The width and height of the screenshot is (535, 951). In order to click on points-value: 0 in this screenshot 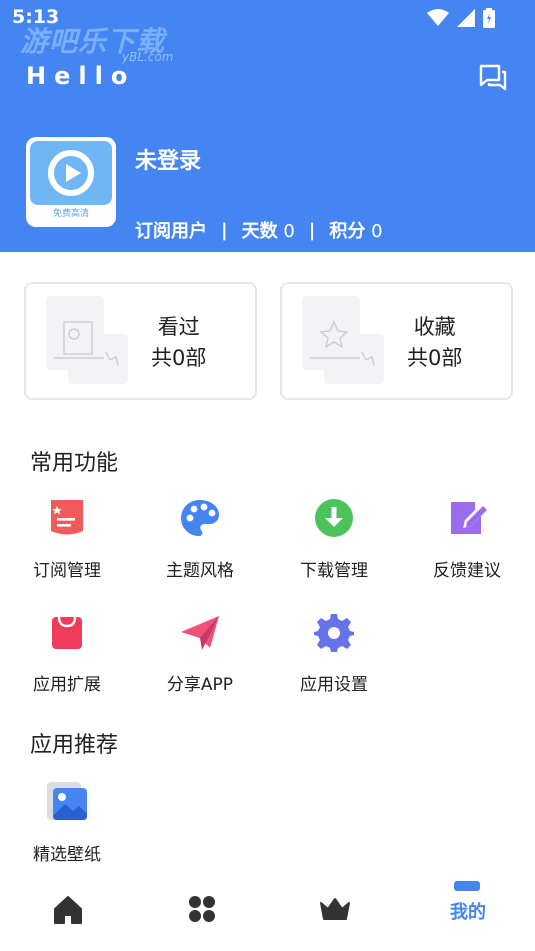, I will do `click(377, 231)`.